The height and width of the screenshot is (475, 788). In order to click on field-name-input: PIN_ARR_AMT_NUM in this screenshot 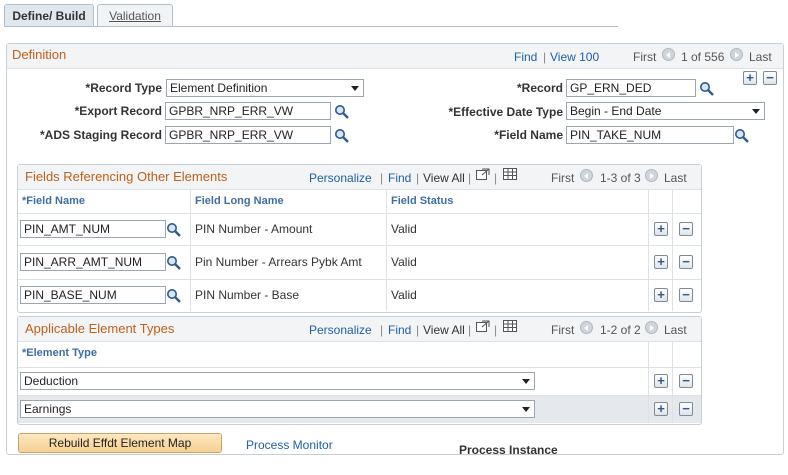, I will do `click(93, 262)`.